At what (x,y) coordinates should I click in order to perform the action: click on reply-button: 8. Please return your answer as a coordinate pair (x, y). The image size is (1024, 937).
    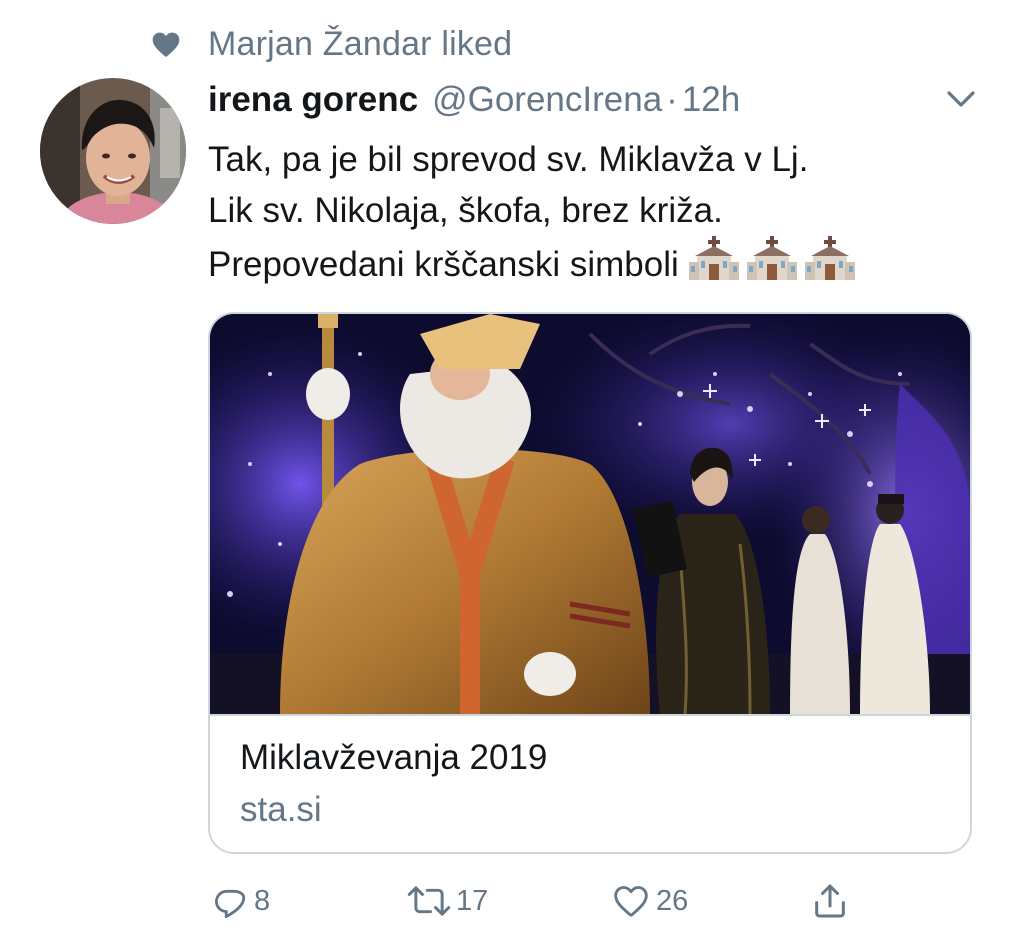
    Looking at the image, I should click on (240, 901).